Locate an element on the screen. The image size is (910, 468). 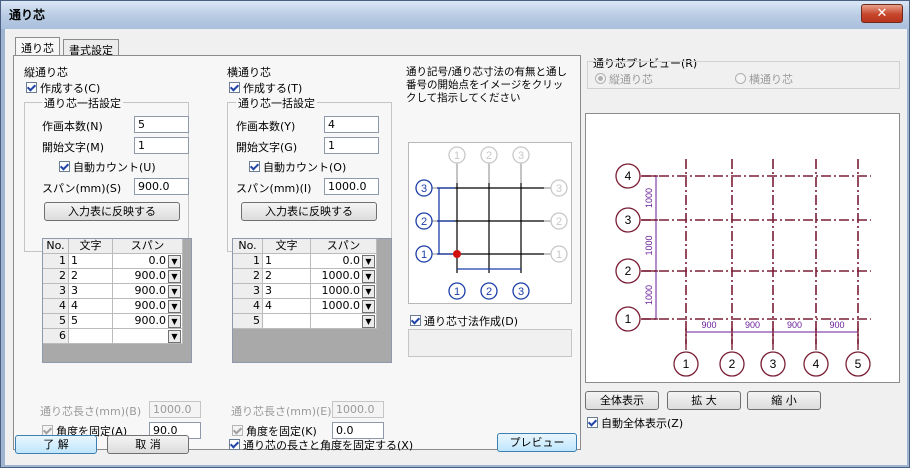
vertical-start-input: 1 is located at coordinates (161, 145).